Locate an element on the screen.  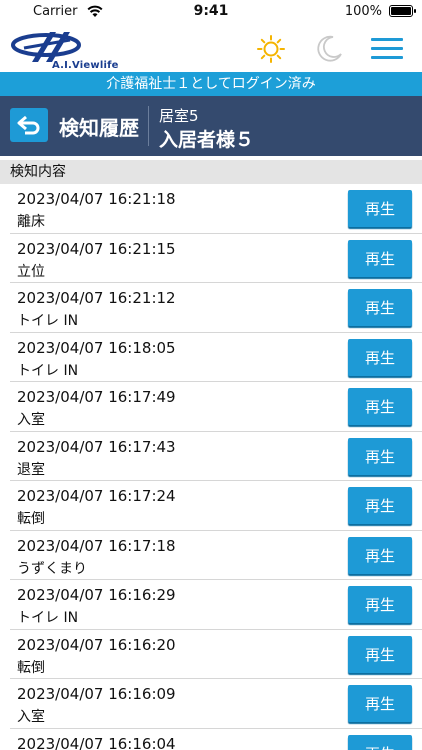
status-bar: Carrier 9:41 100% is located at coordinates (211, 12).